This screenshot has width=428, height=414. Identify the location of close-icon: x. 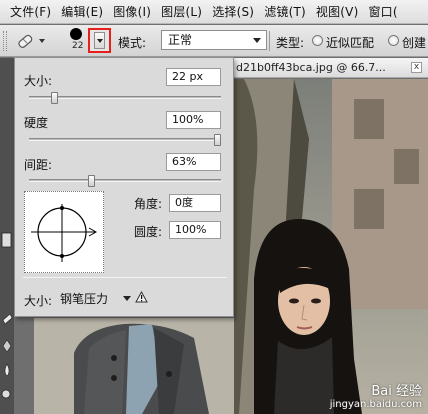
(416, 67).